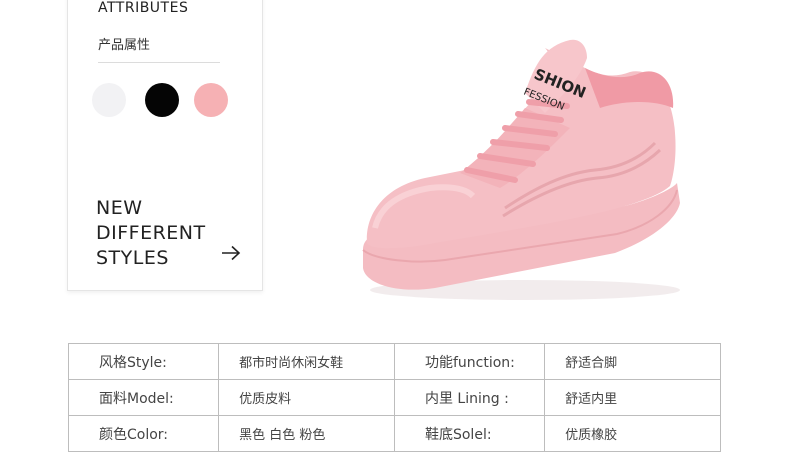  I want to click on spec-label: 功能function:, so click(469, 361).